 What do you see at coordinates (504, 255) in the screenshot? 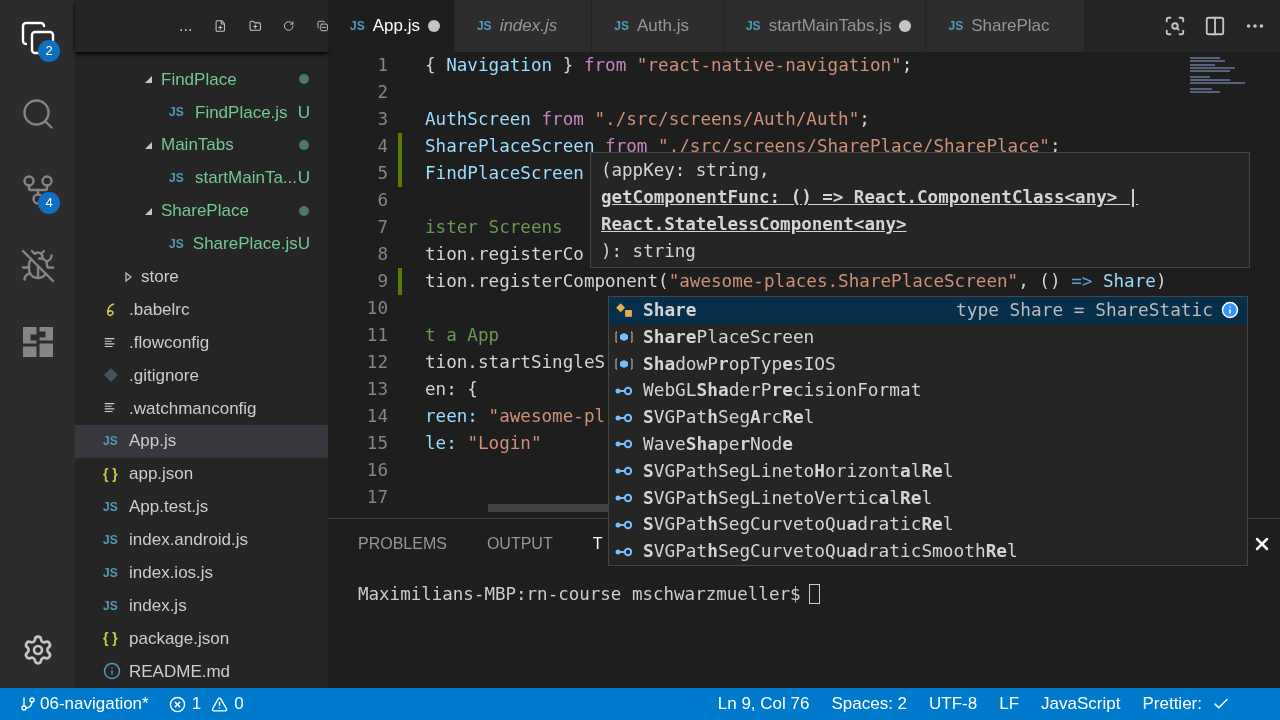
I see `code-line: tion.registerCo` at bounding box center [504, 255].